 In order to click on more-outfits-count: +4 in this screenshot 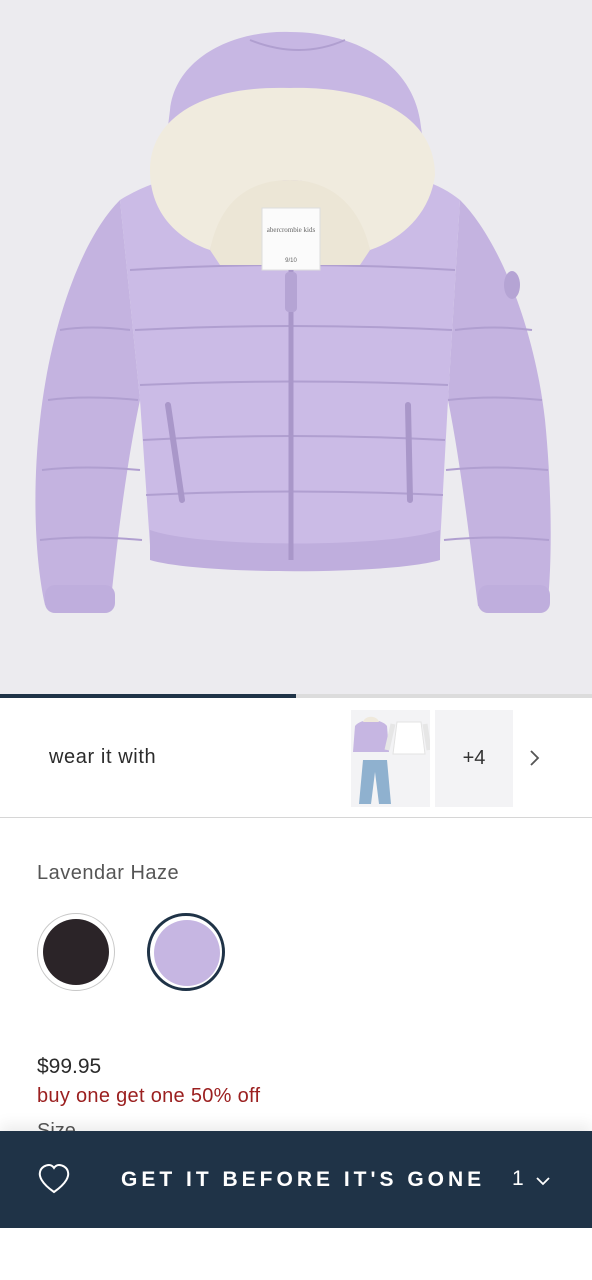, I will do `click(474, 758)`.